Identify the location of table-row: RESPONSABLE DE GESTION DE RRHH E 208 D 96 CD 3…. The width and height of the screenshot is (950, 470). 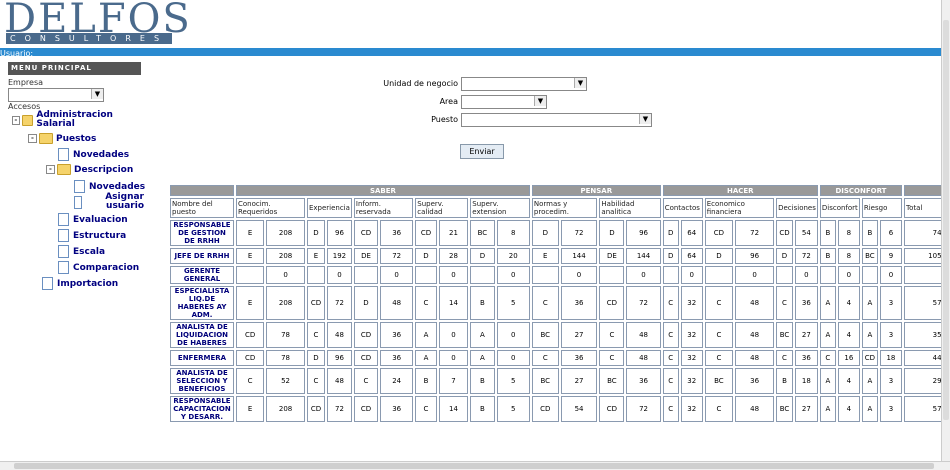
(559, 233).